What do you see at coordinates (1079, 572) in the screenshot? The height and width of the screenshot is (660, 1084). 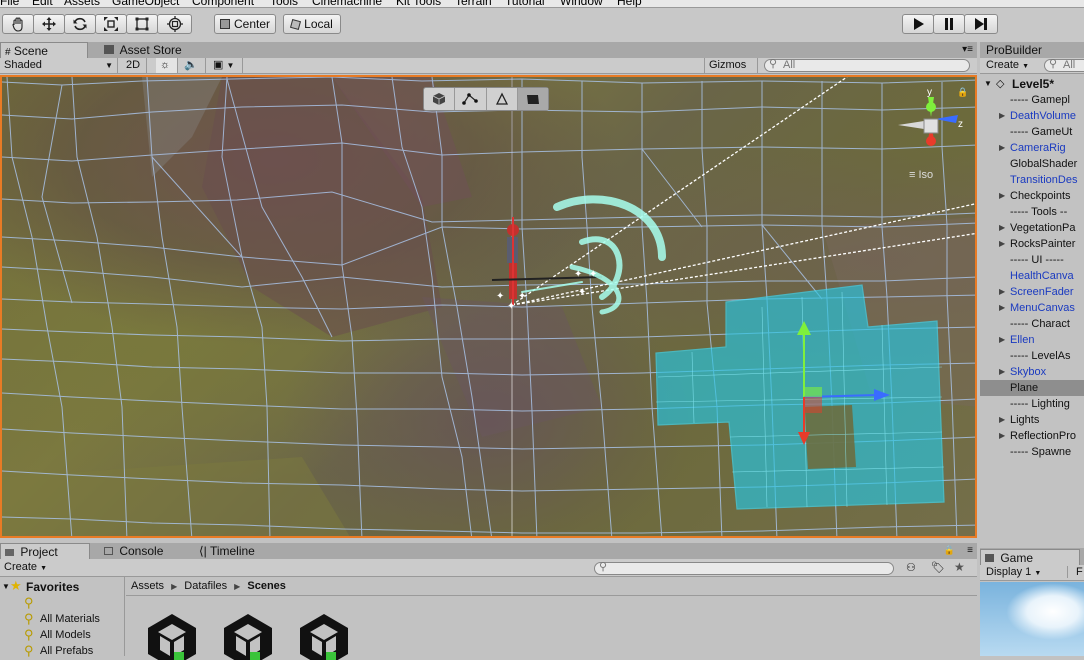 I see `game-extra-label: F` at bounding box center [1079, 572].